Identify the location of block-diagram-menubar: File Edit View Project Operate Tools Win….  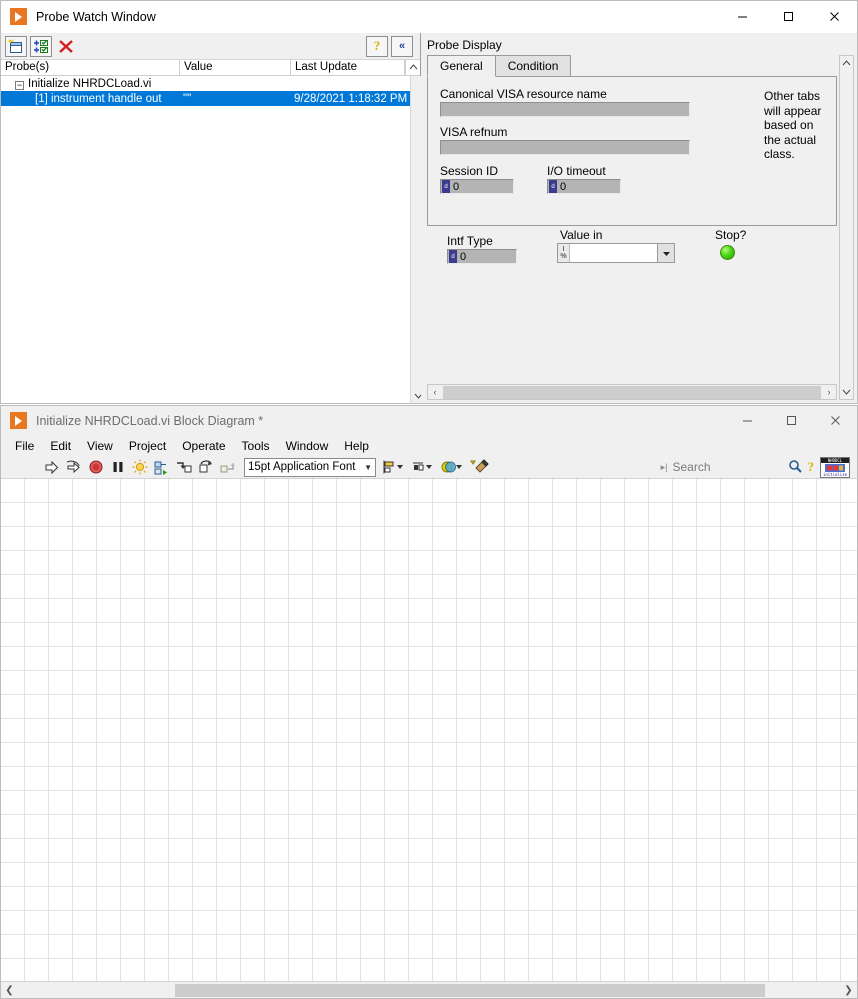
(429, 446).